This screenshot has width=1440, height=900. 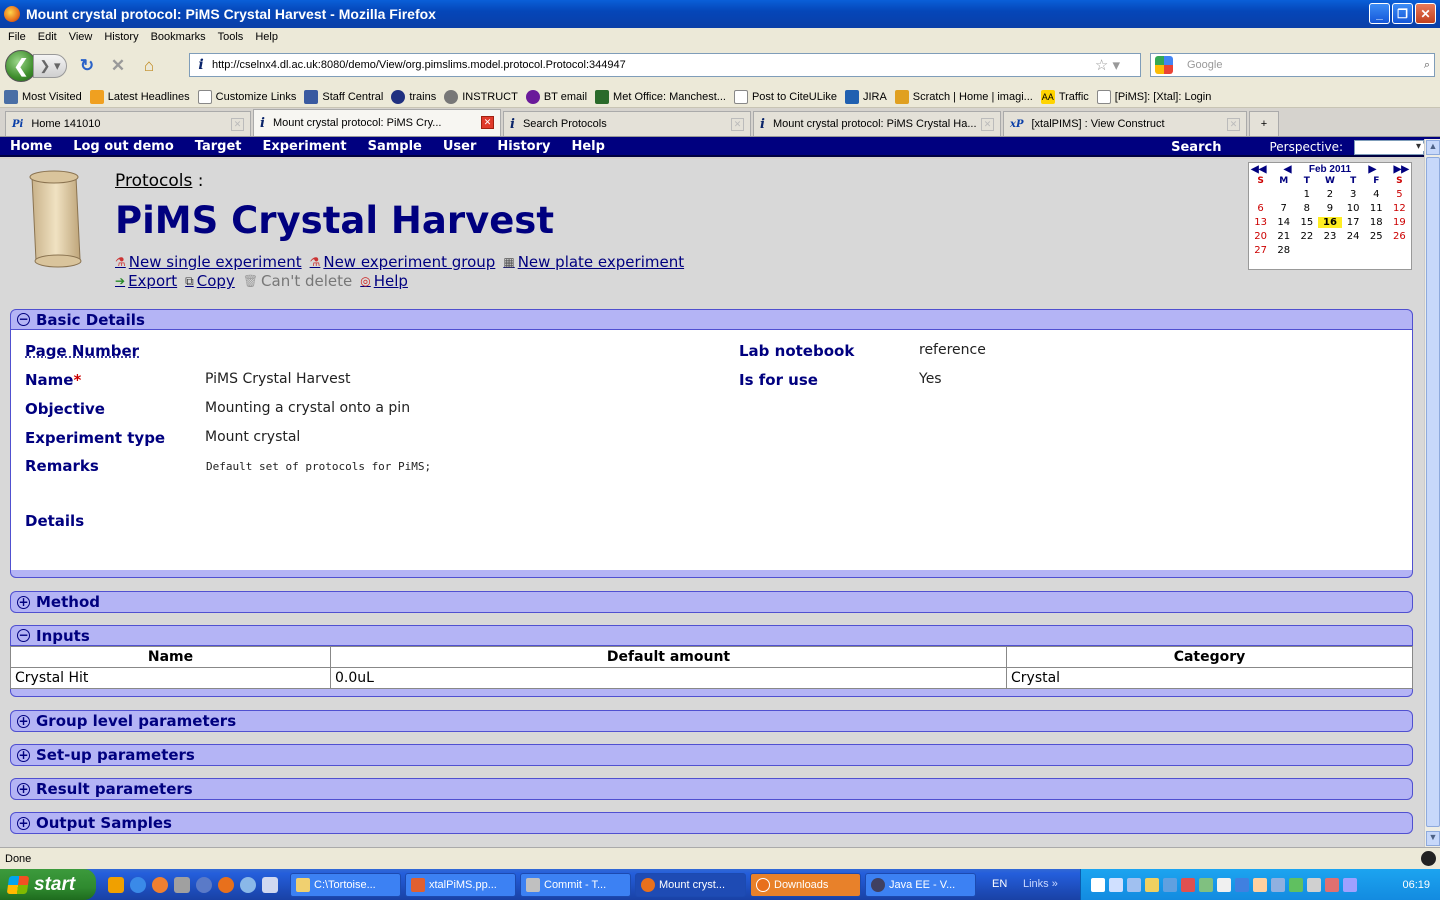 What do you see at coordinates (1376, 222) in the screenshot?
I see `cal-day: 18` at bounding box center [1376, 222].